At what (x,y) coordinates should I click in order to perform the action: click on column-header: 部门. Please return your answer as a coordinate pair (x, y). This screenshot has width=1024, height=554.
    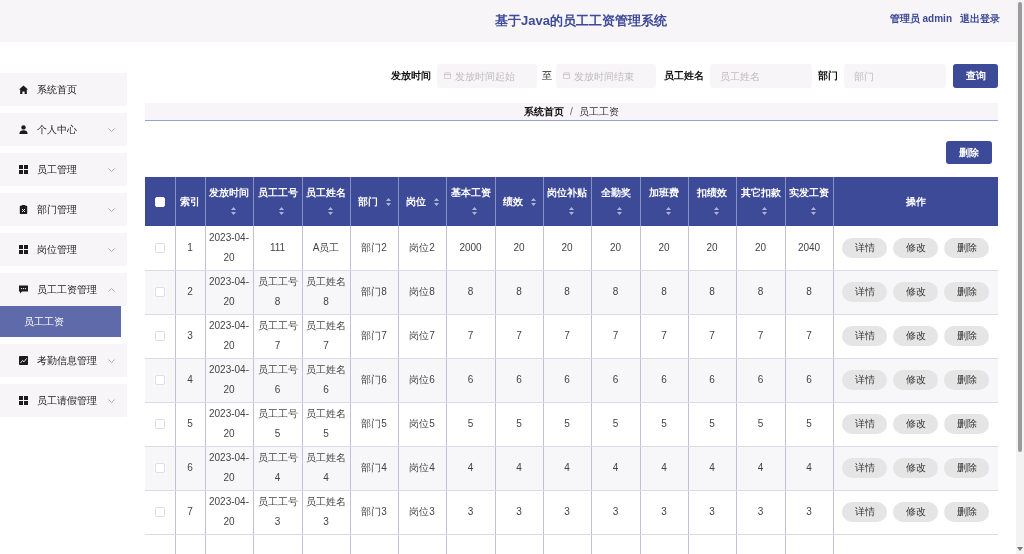
    Looking at the image, I should click on (374, 201).